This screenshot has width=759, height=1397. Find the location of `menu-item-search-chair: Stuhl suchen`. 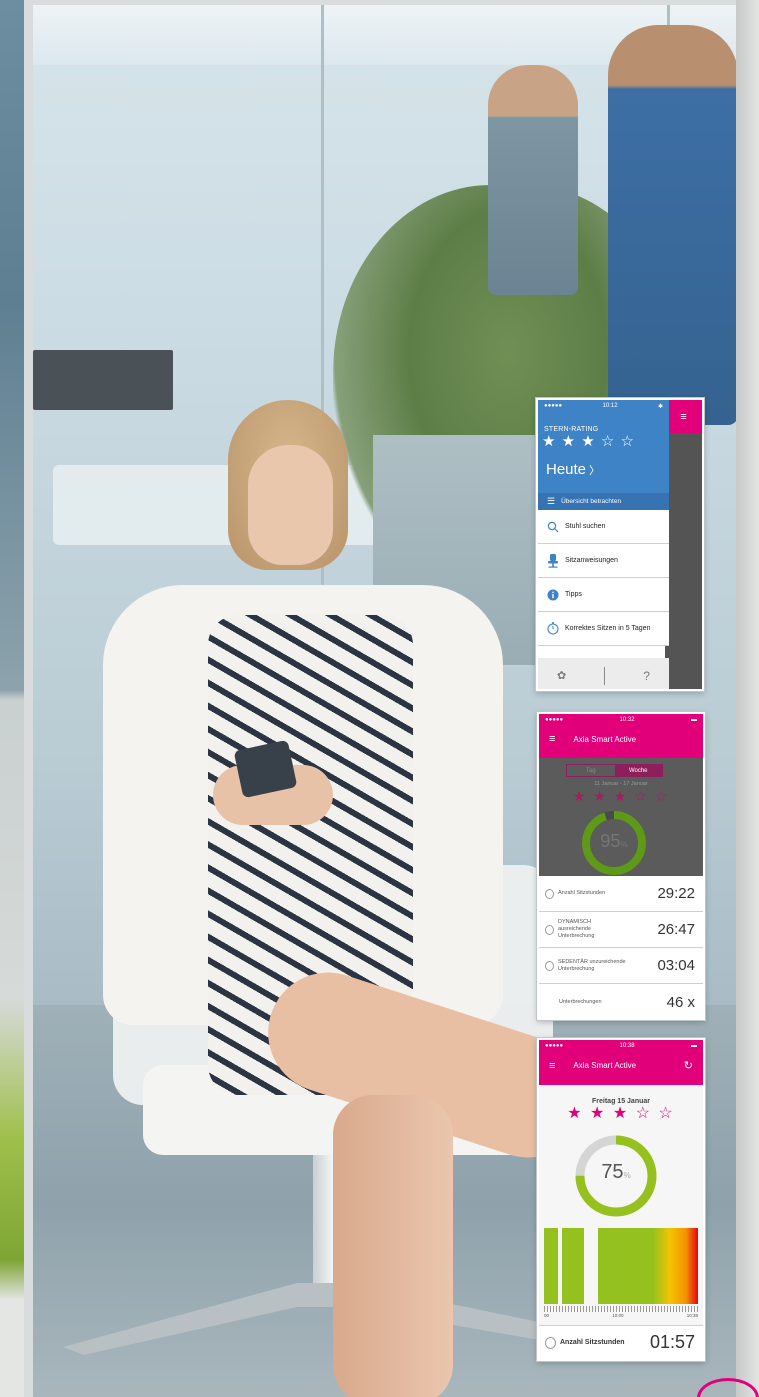

menu-item-search-chair: Stuhl suchen is located at coordinates (603, 527).